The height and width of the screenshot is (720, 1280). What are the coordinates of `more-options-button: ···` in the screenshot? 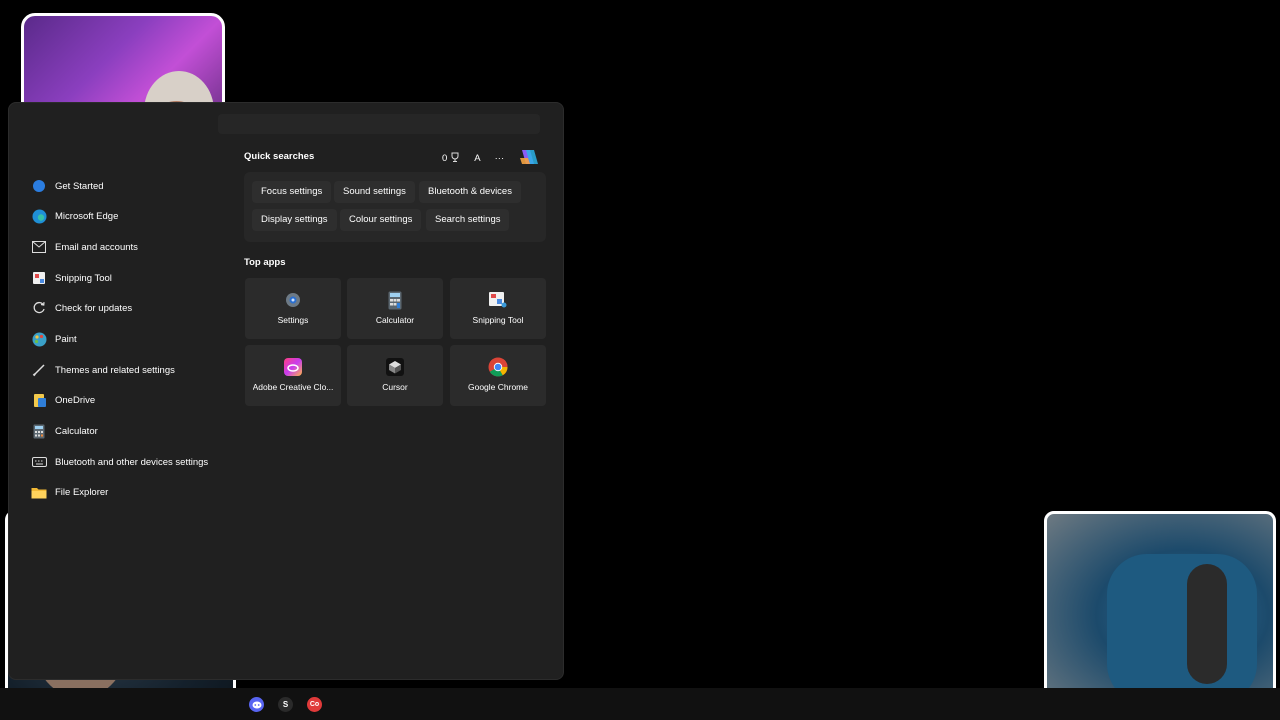 It's located at (500, 158).